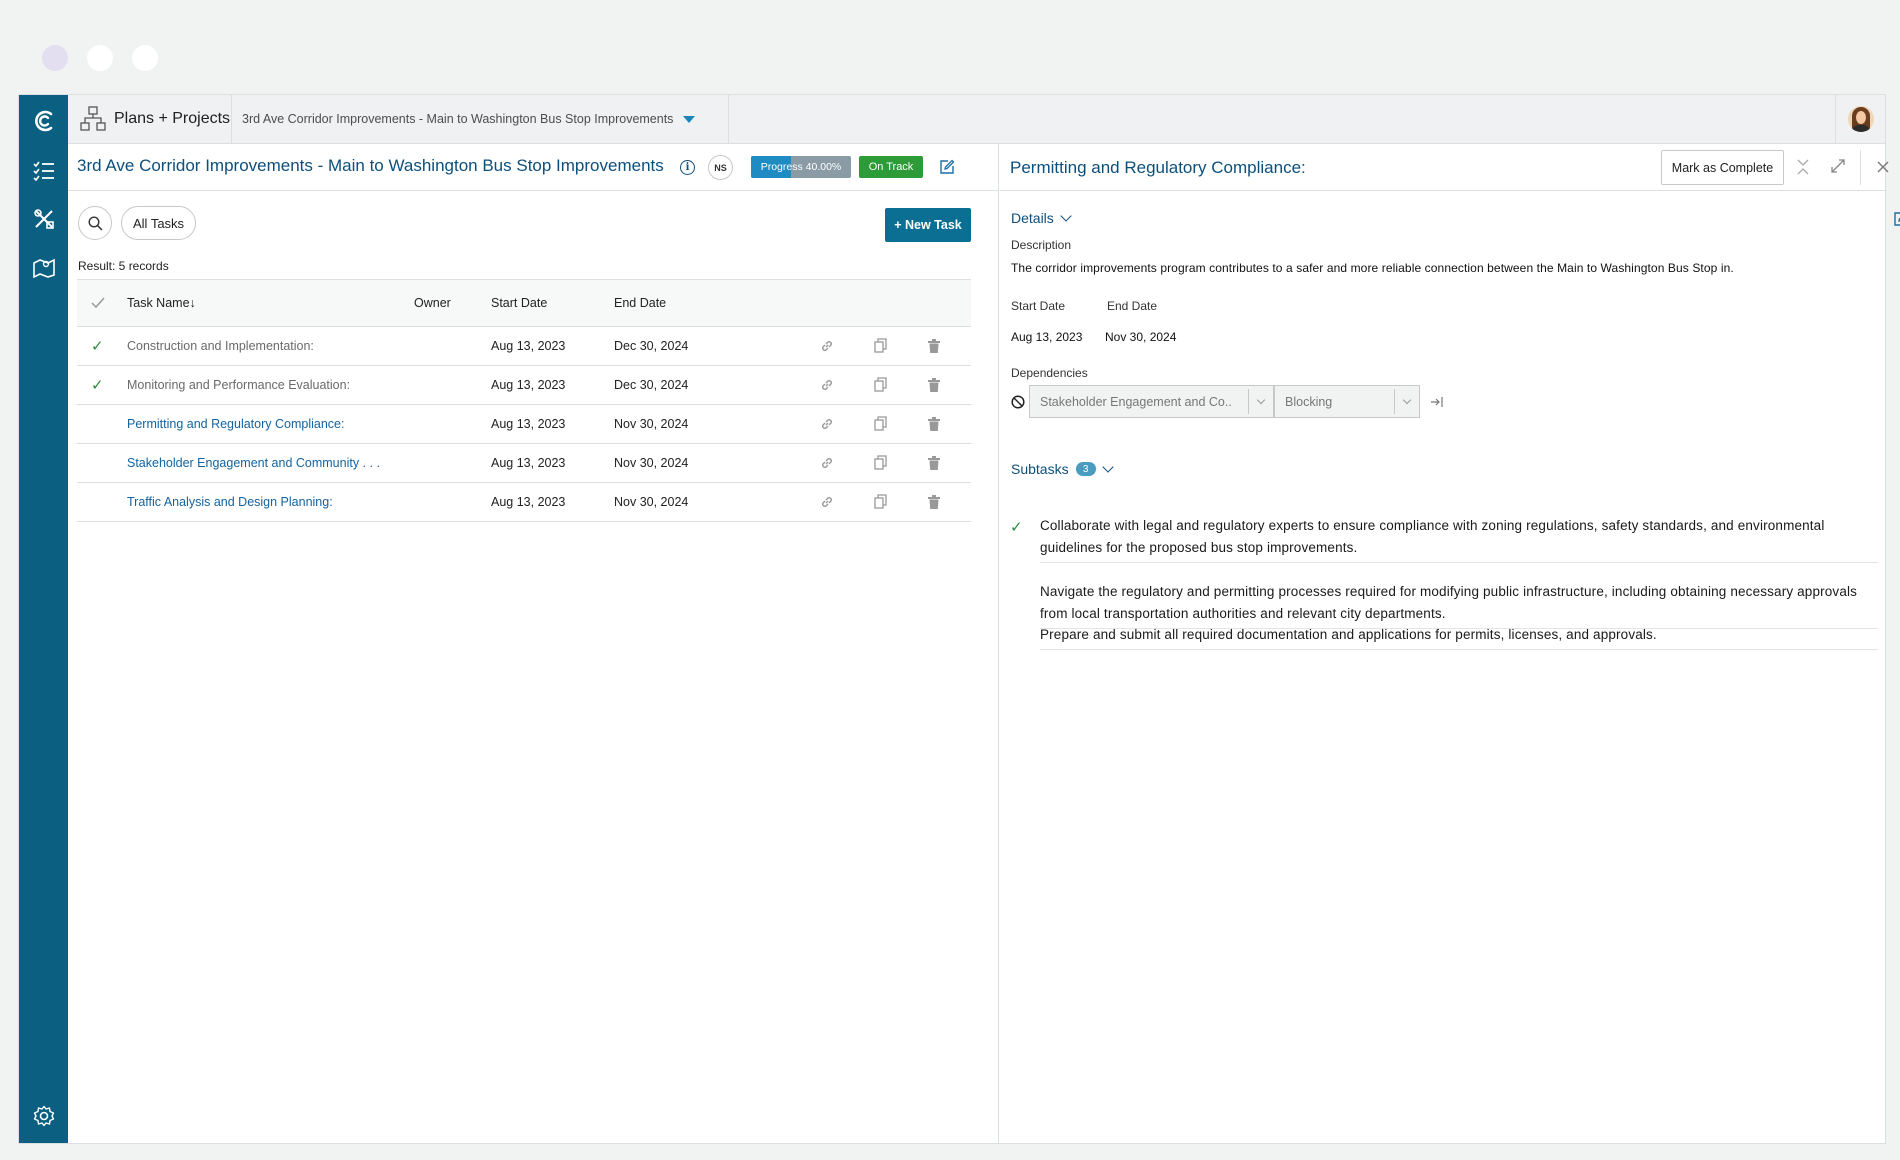 The width and height of the screenshot is (1900, 1160). Describe the element at coordinates (235, 424) in the screenshot. I see `task-name: Permitting and Regulatory Compliance:` at that location.